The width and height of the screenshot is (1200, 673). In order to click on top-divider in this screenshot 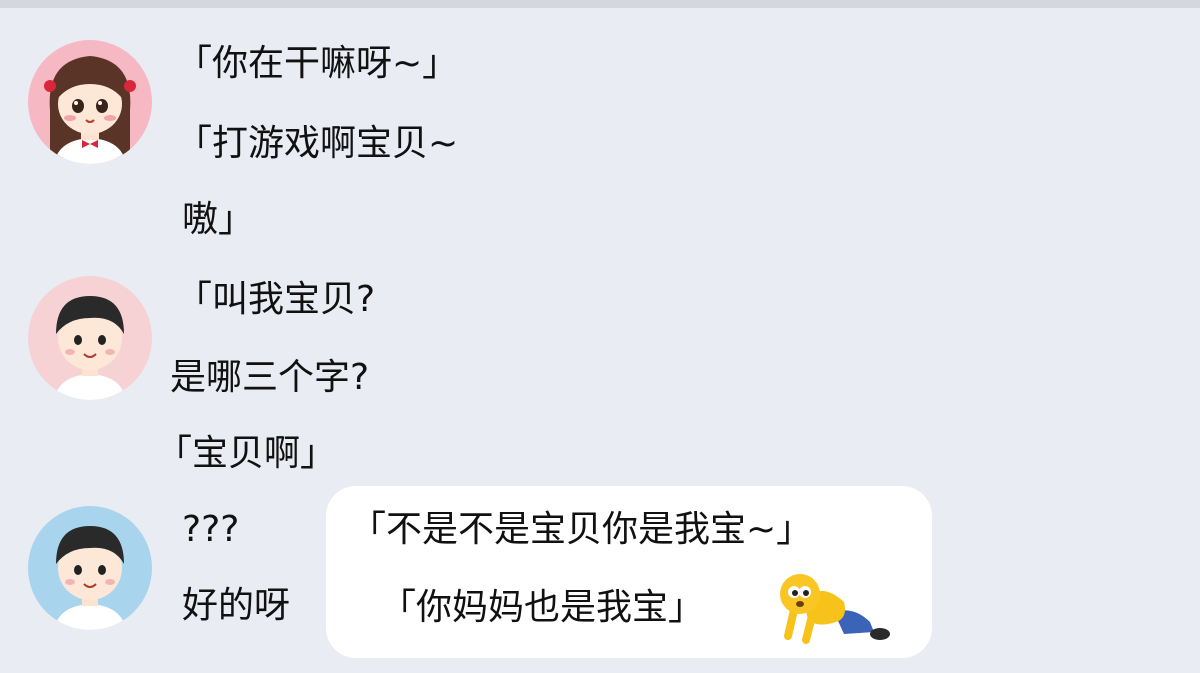, I will do `click(600, 4)`.